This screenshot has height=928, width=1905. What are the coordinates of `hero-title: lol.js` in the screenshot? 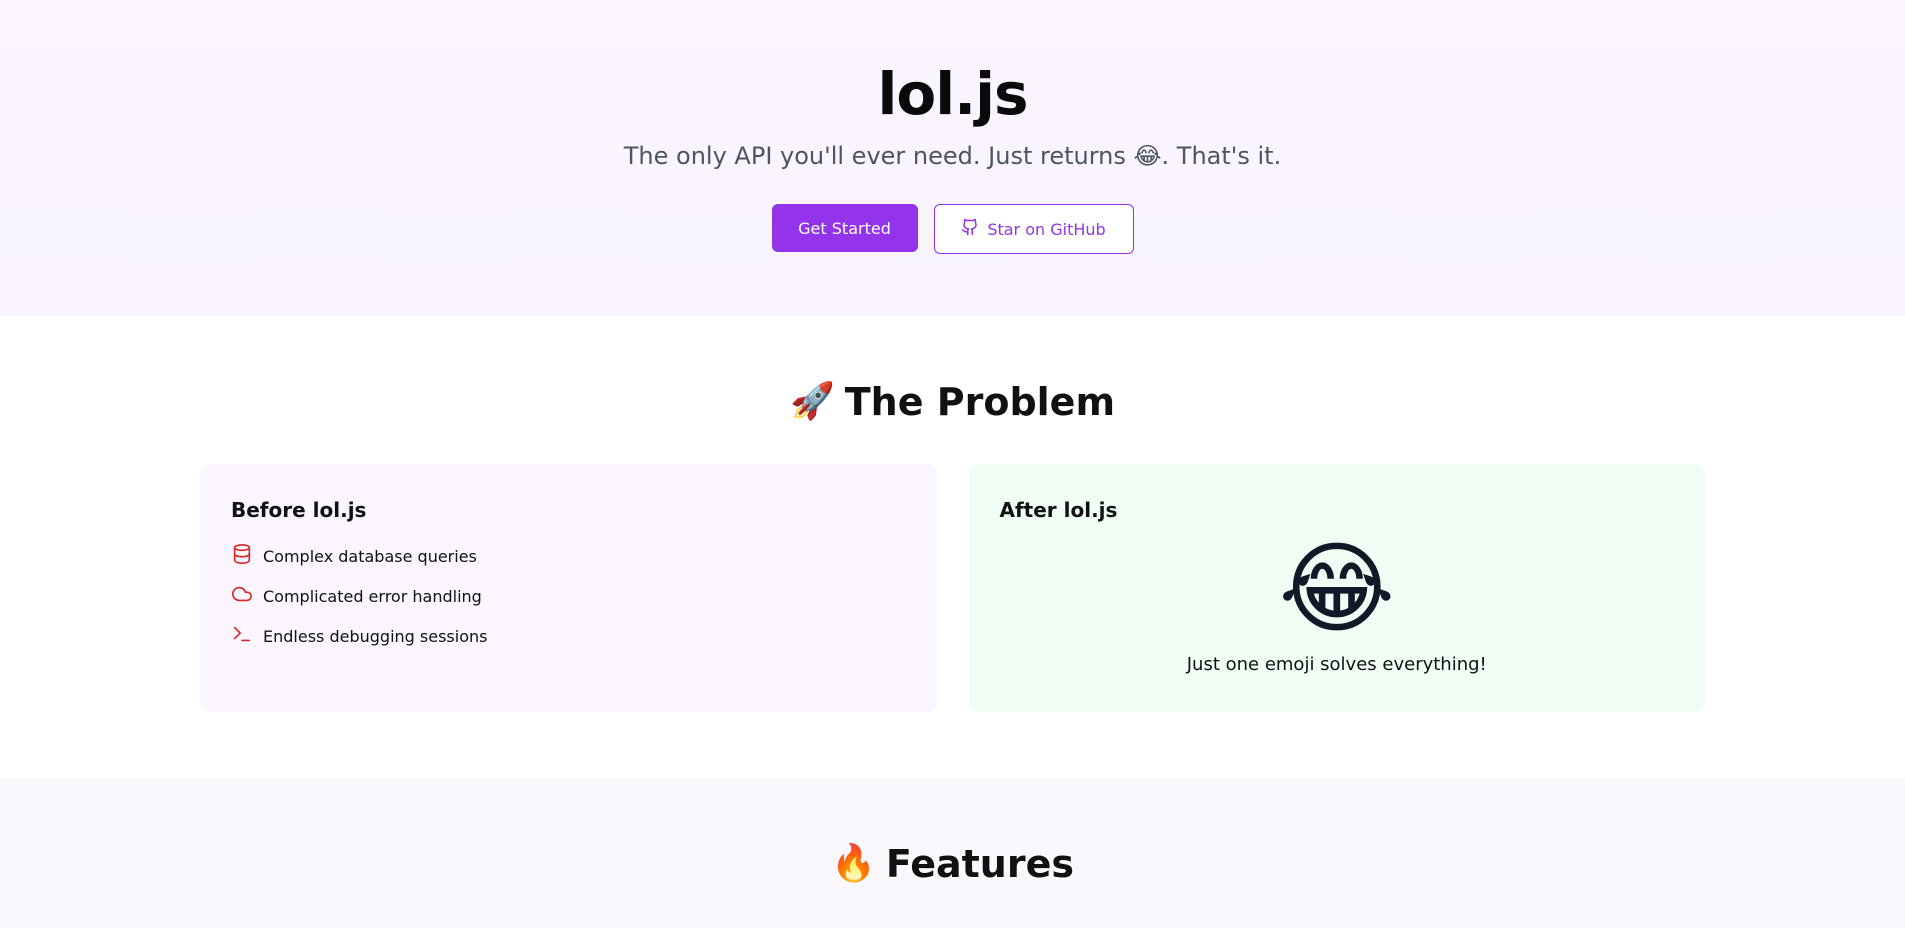 It's located at (952, 94).